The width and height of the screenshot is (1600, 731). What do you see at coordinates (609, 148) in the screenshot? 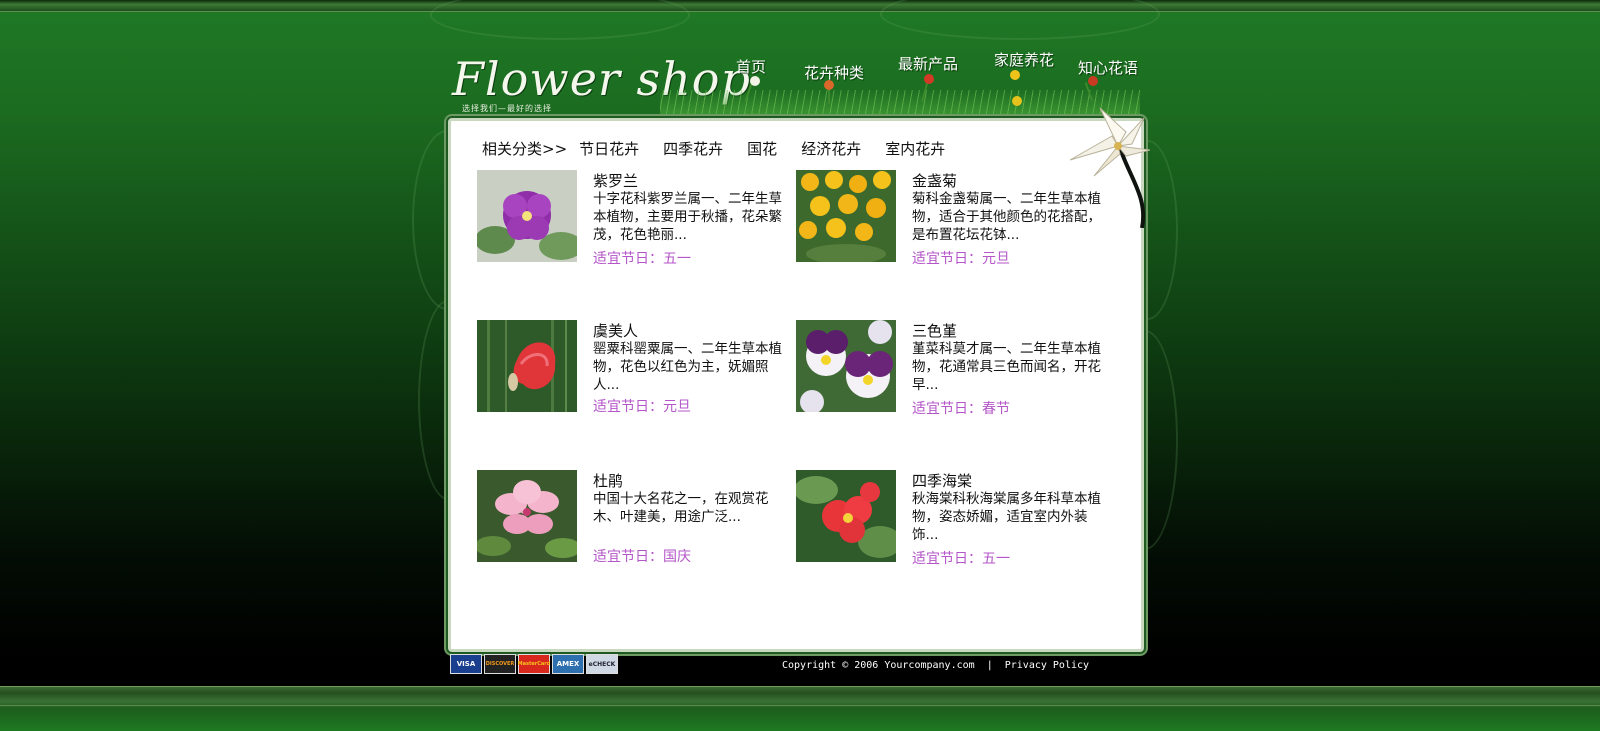
I see `category-holiday-flowers: 节日花卉` at bounding box center [609, 148].